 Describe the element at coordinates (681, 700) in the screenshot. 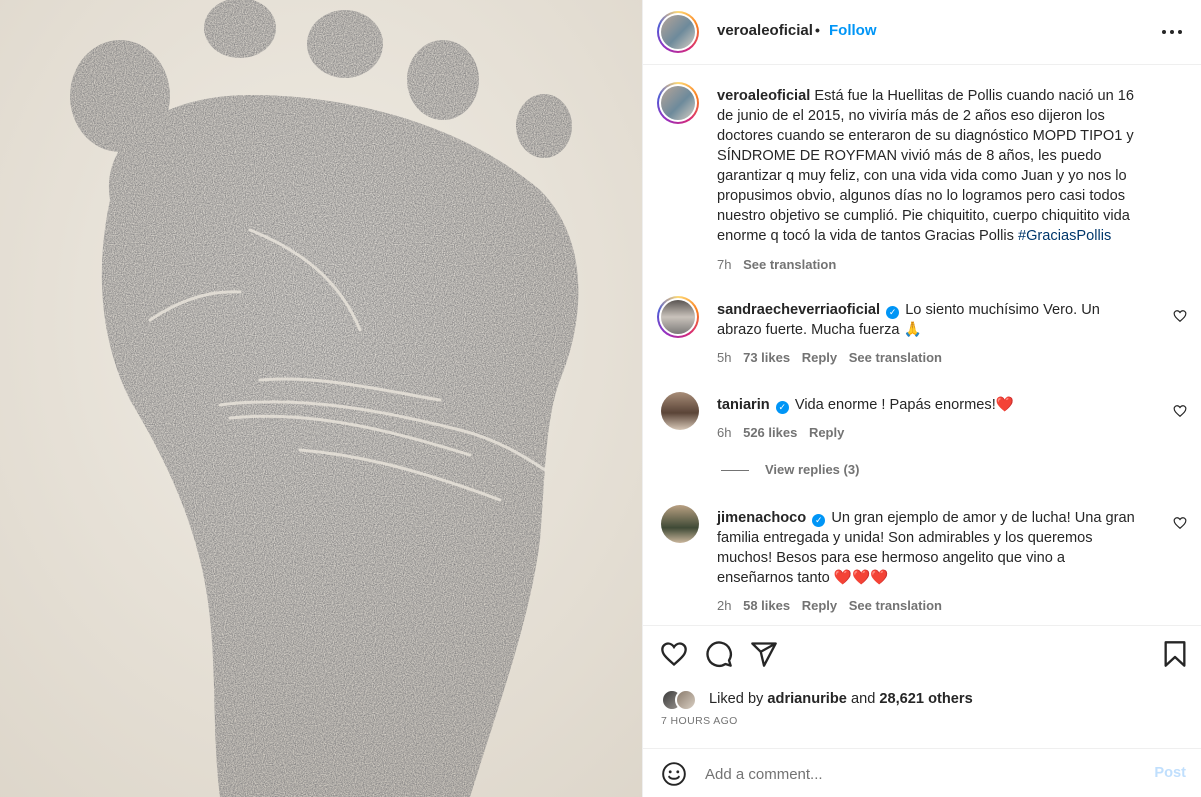

I see `likers-avatars` at that location.